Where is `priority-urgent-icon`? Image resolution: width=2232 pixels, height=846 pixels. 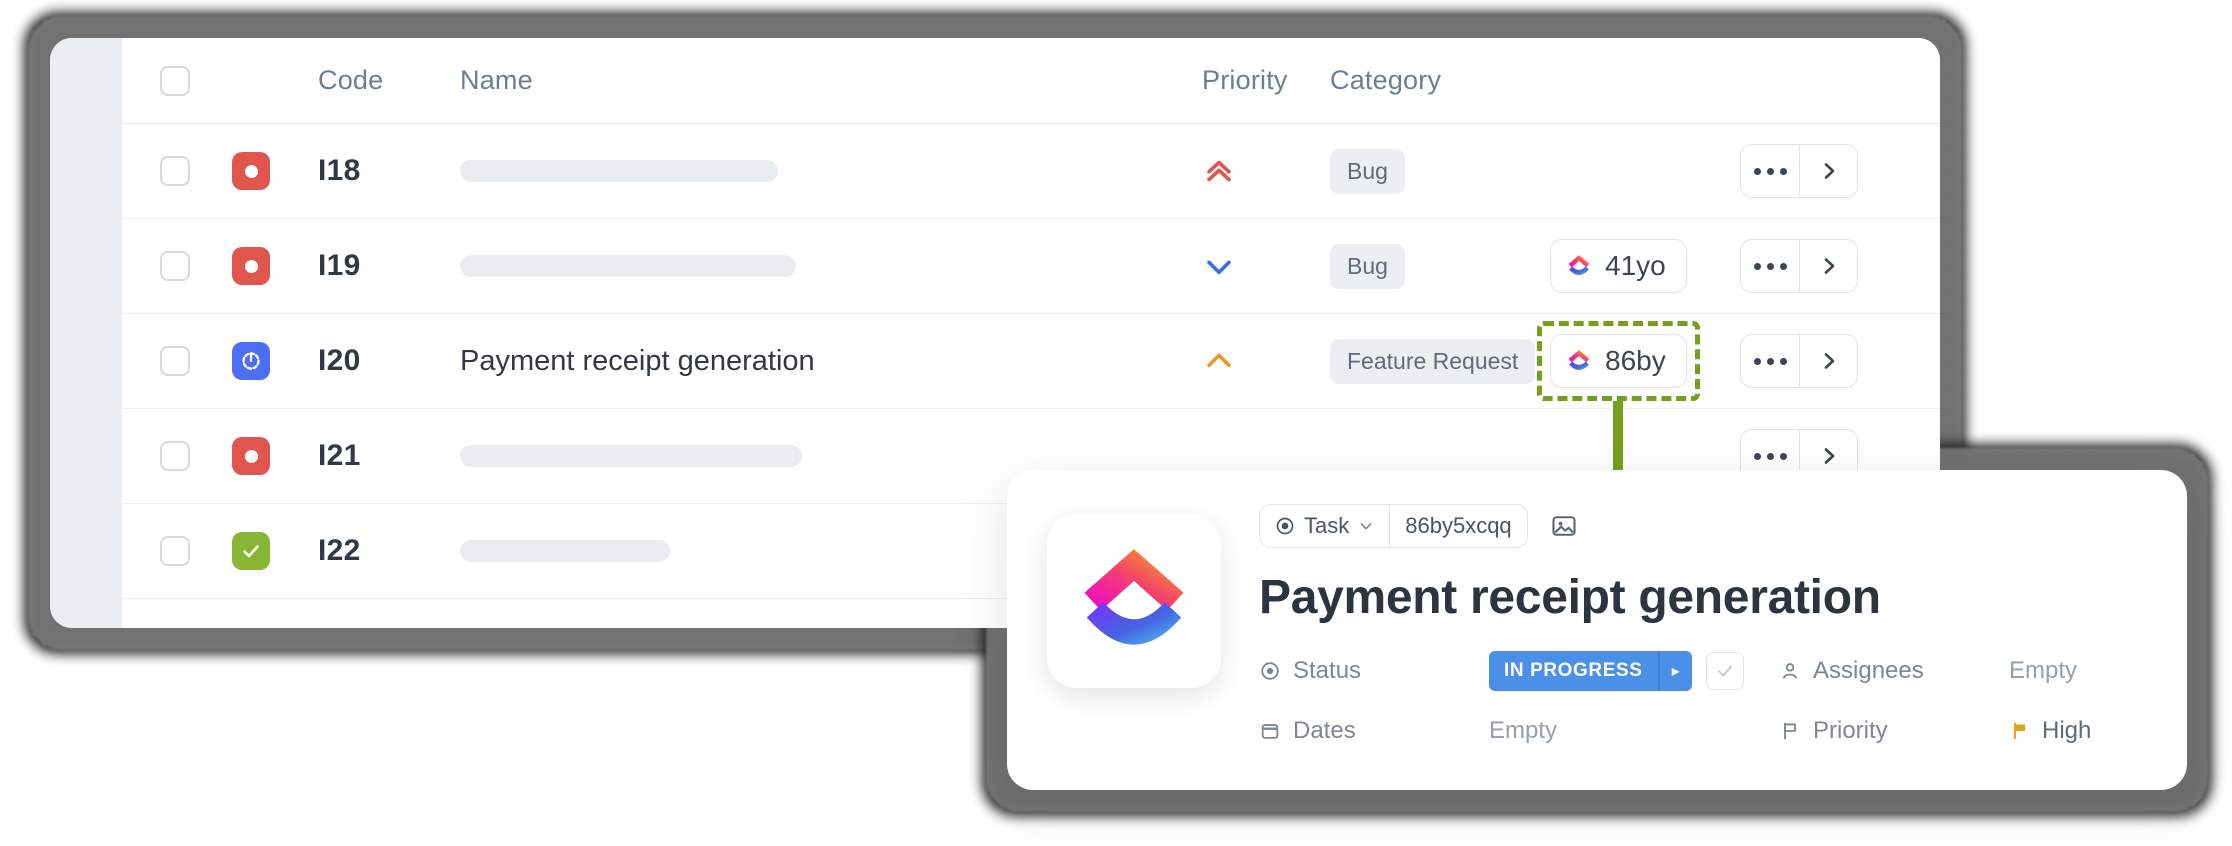
priority-urgent-icon is located at coordinates (1219, 171).